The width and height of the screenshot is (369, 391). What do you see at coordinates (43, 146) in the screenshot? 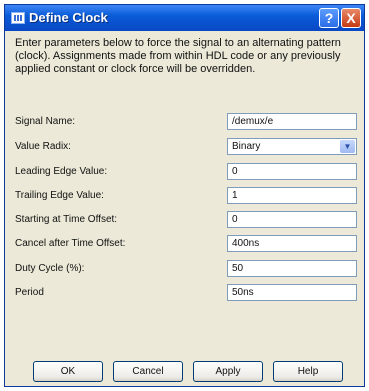
I see `value-radix-label: Value Radix:` at bounding box center [43, 146].